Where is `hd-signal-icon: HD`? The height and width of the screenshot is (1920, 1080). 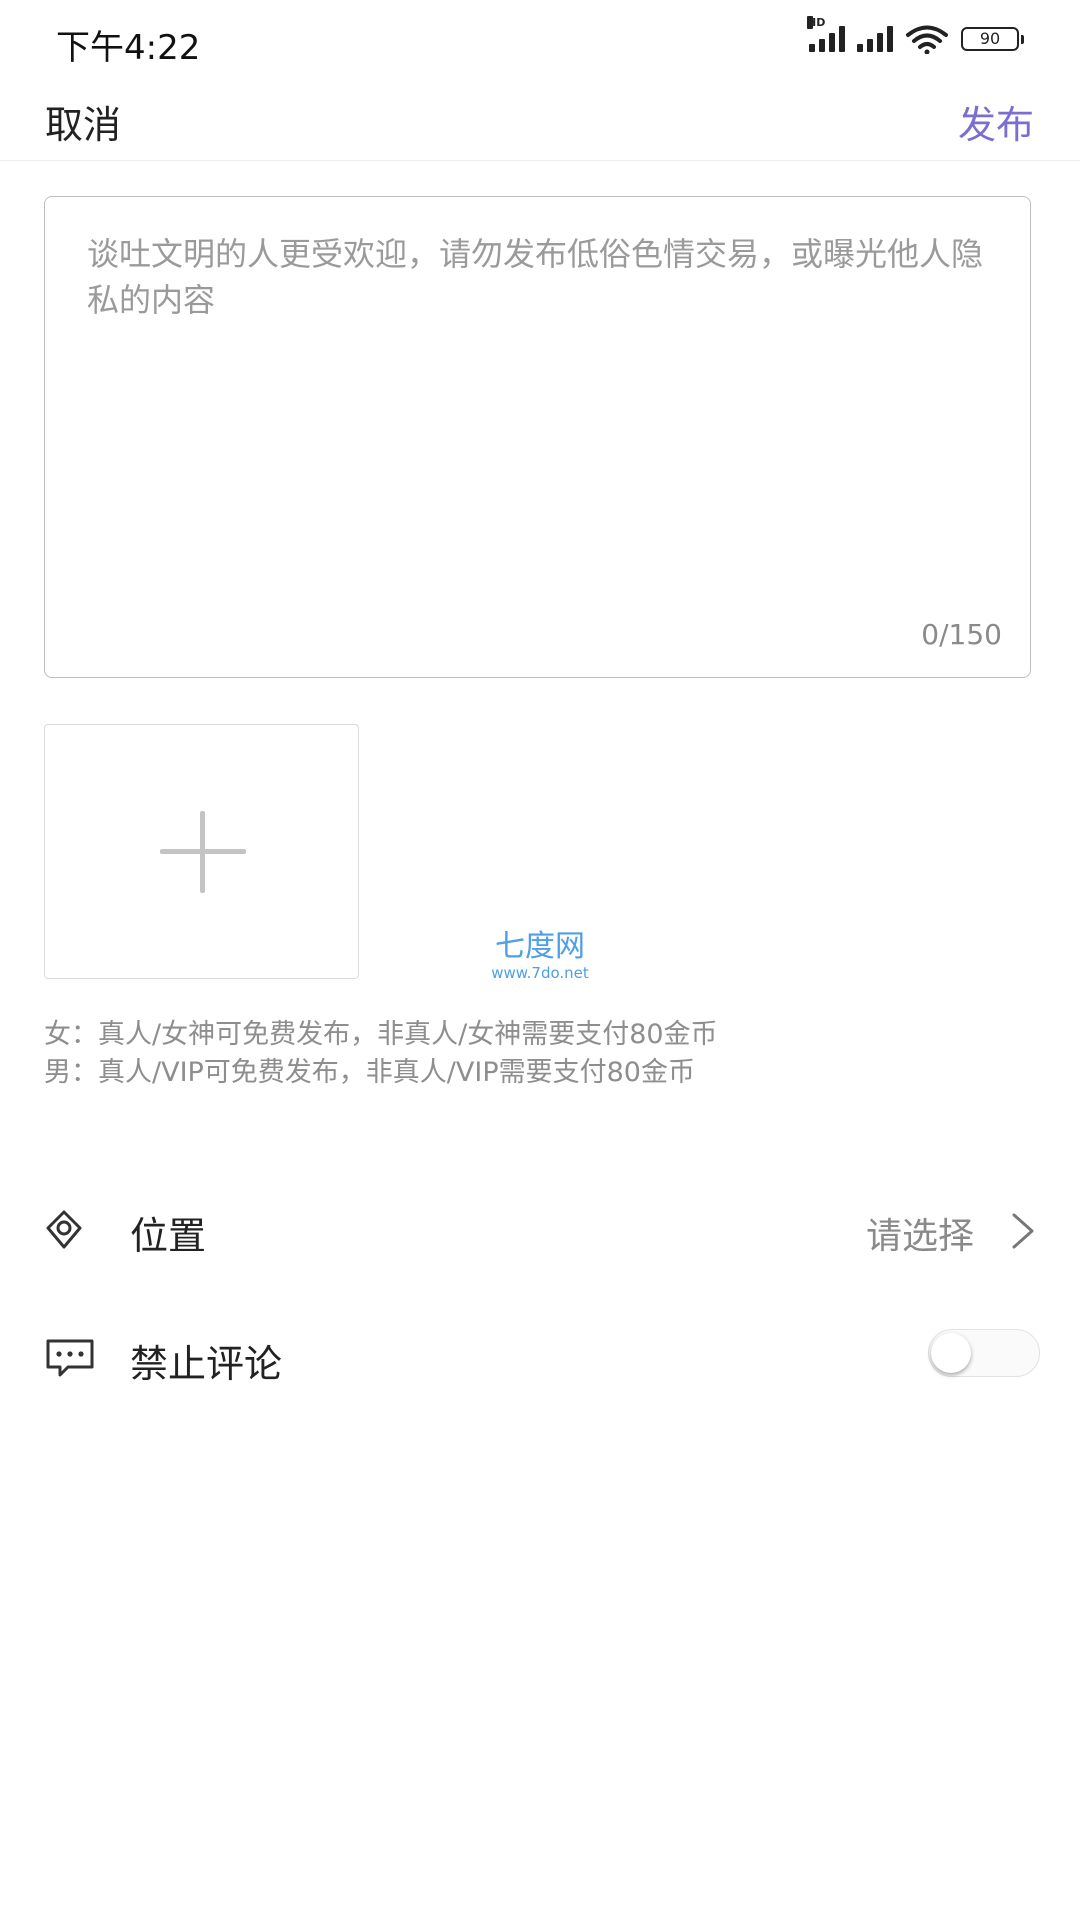 hd-signal-icon: HD is located at coordinates (826, 34).